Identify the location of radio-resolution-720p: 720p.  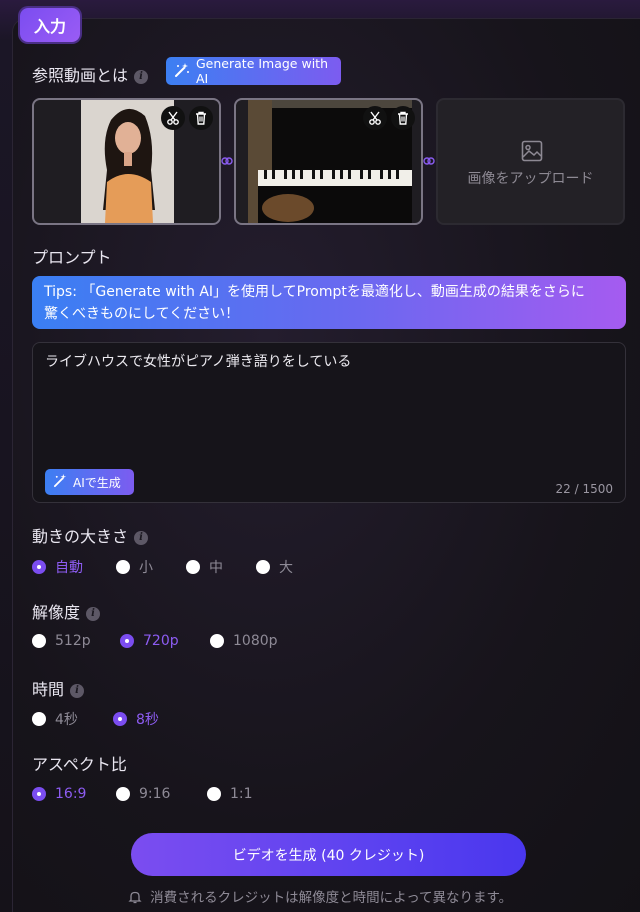
(165, 641).